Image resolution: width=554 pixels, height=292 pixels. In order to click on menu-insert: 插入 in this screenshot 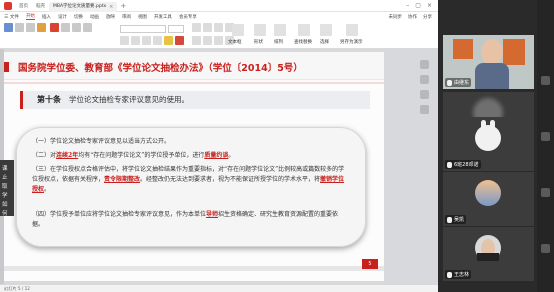, I will do `click(46, 17)`.